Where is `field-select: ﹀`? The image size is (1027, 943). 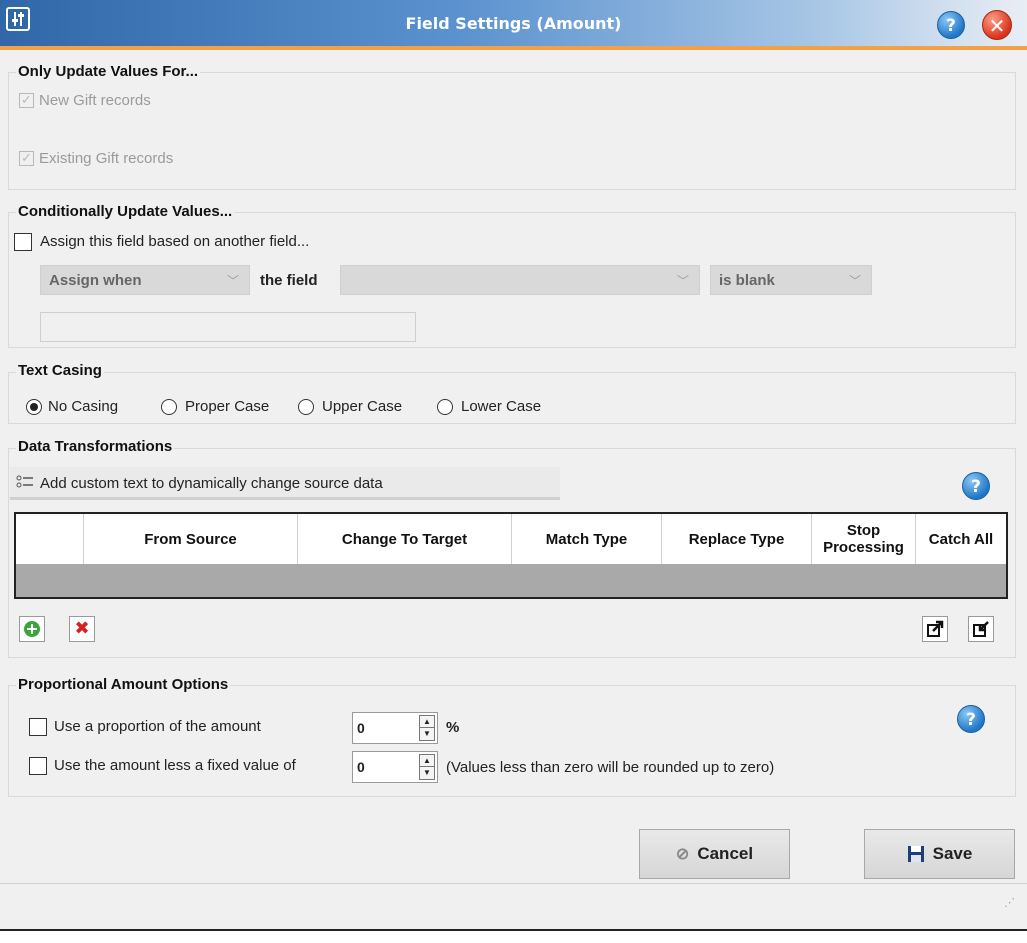 field-select: ﹀ is located at coordinates (520, 280).